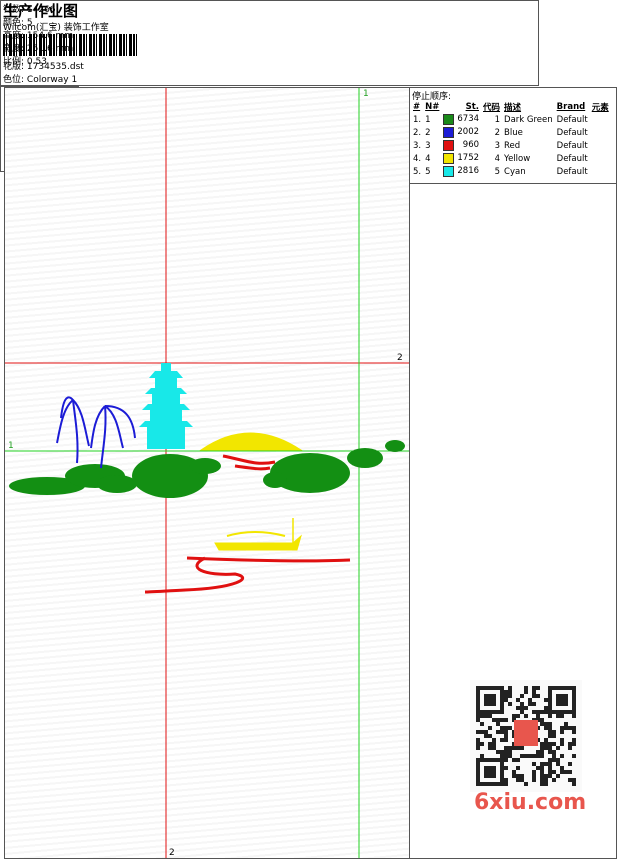 The image size is (620, 861). What do you see at coordinates (461, 171) in the screenshot?
I see `row-stitches: 2816` at bounding box center [461, 171].